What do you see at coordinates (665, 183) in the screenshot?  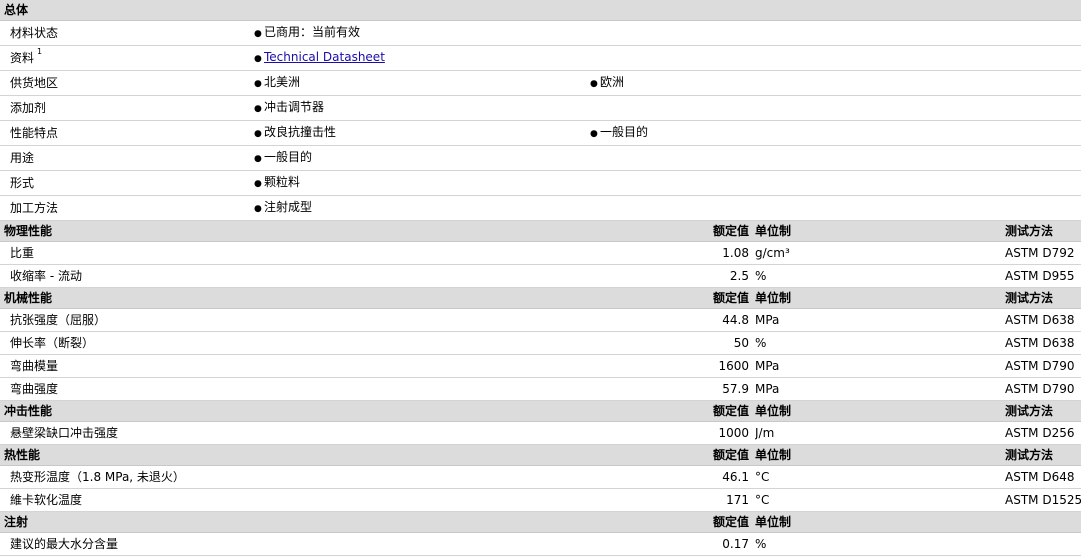 I see `bullet-value: ● 颗粒料` at bounding box center [665, 183].